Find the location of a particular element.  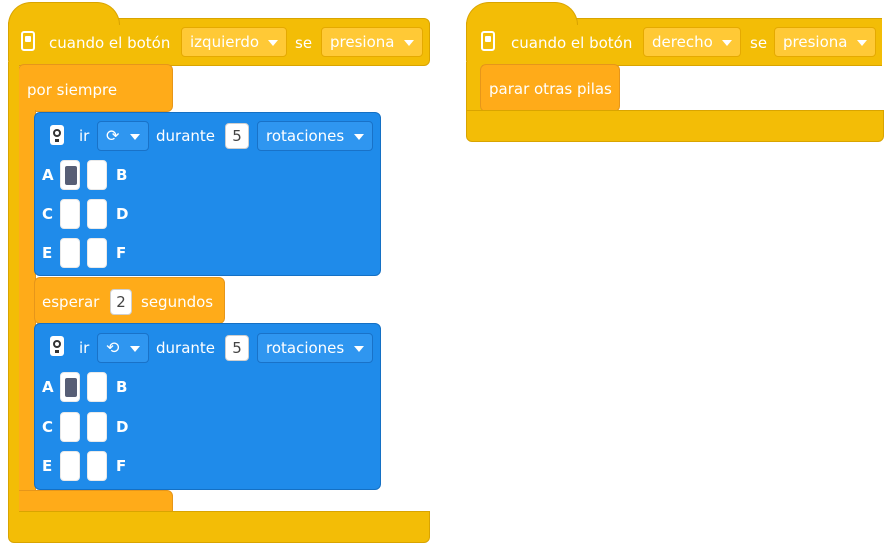

forever-block-header: por siempre is located at coordinates (95, 88).